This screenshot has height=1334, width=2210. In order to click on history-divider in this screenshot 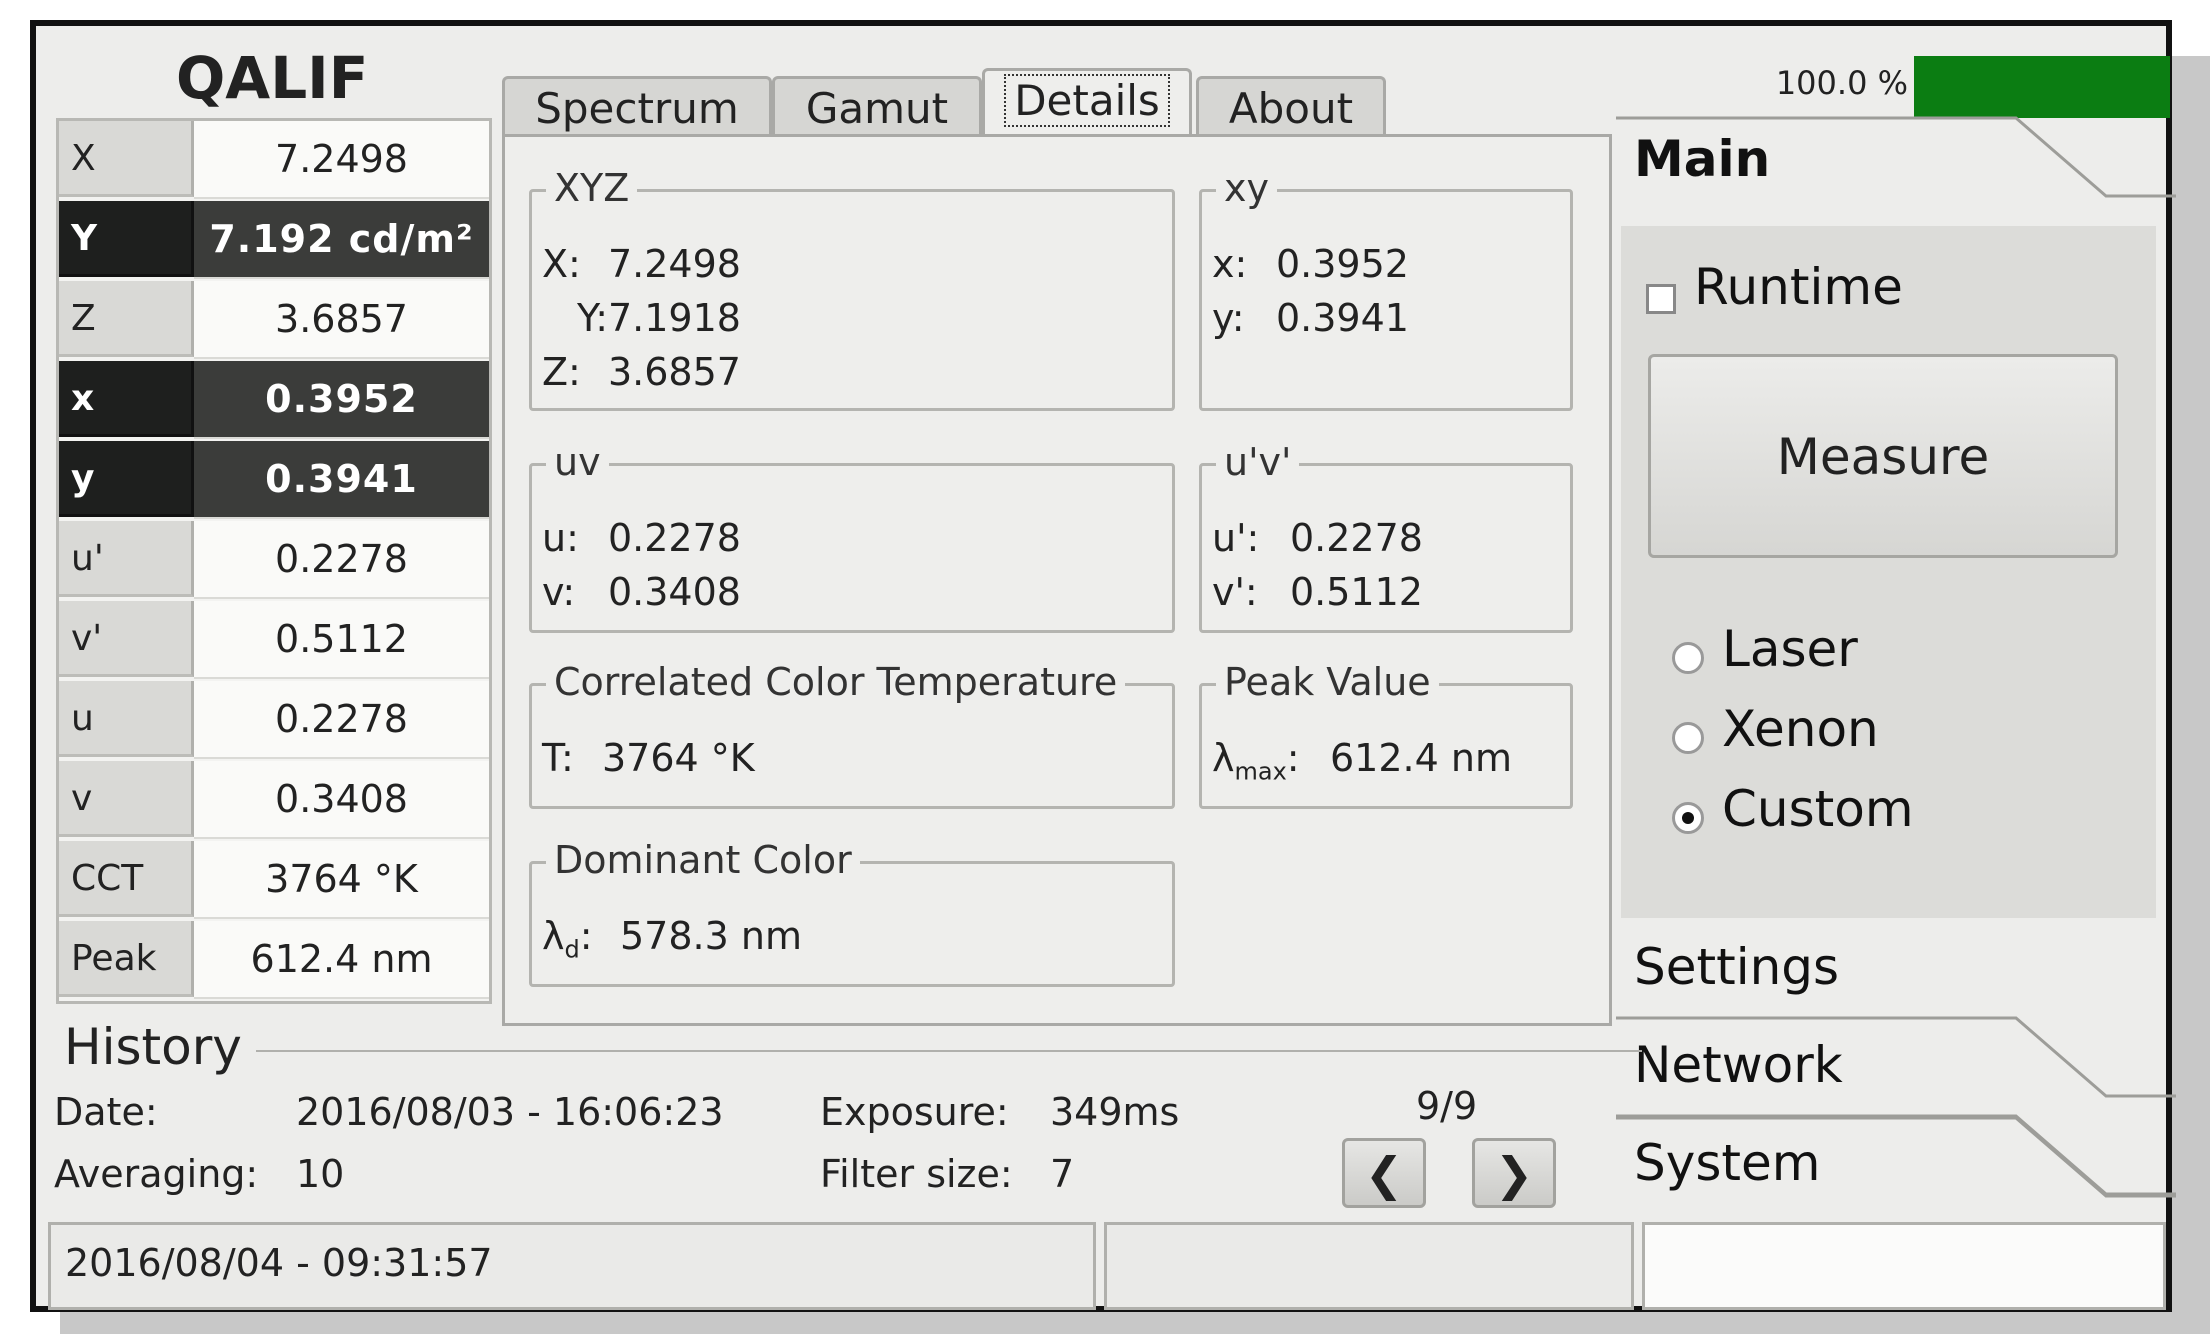, I will do `click(949, 1051)`.